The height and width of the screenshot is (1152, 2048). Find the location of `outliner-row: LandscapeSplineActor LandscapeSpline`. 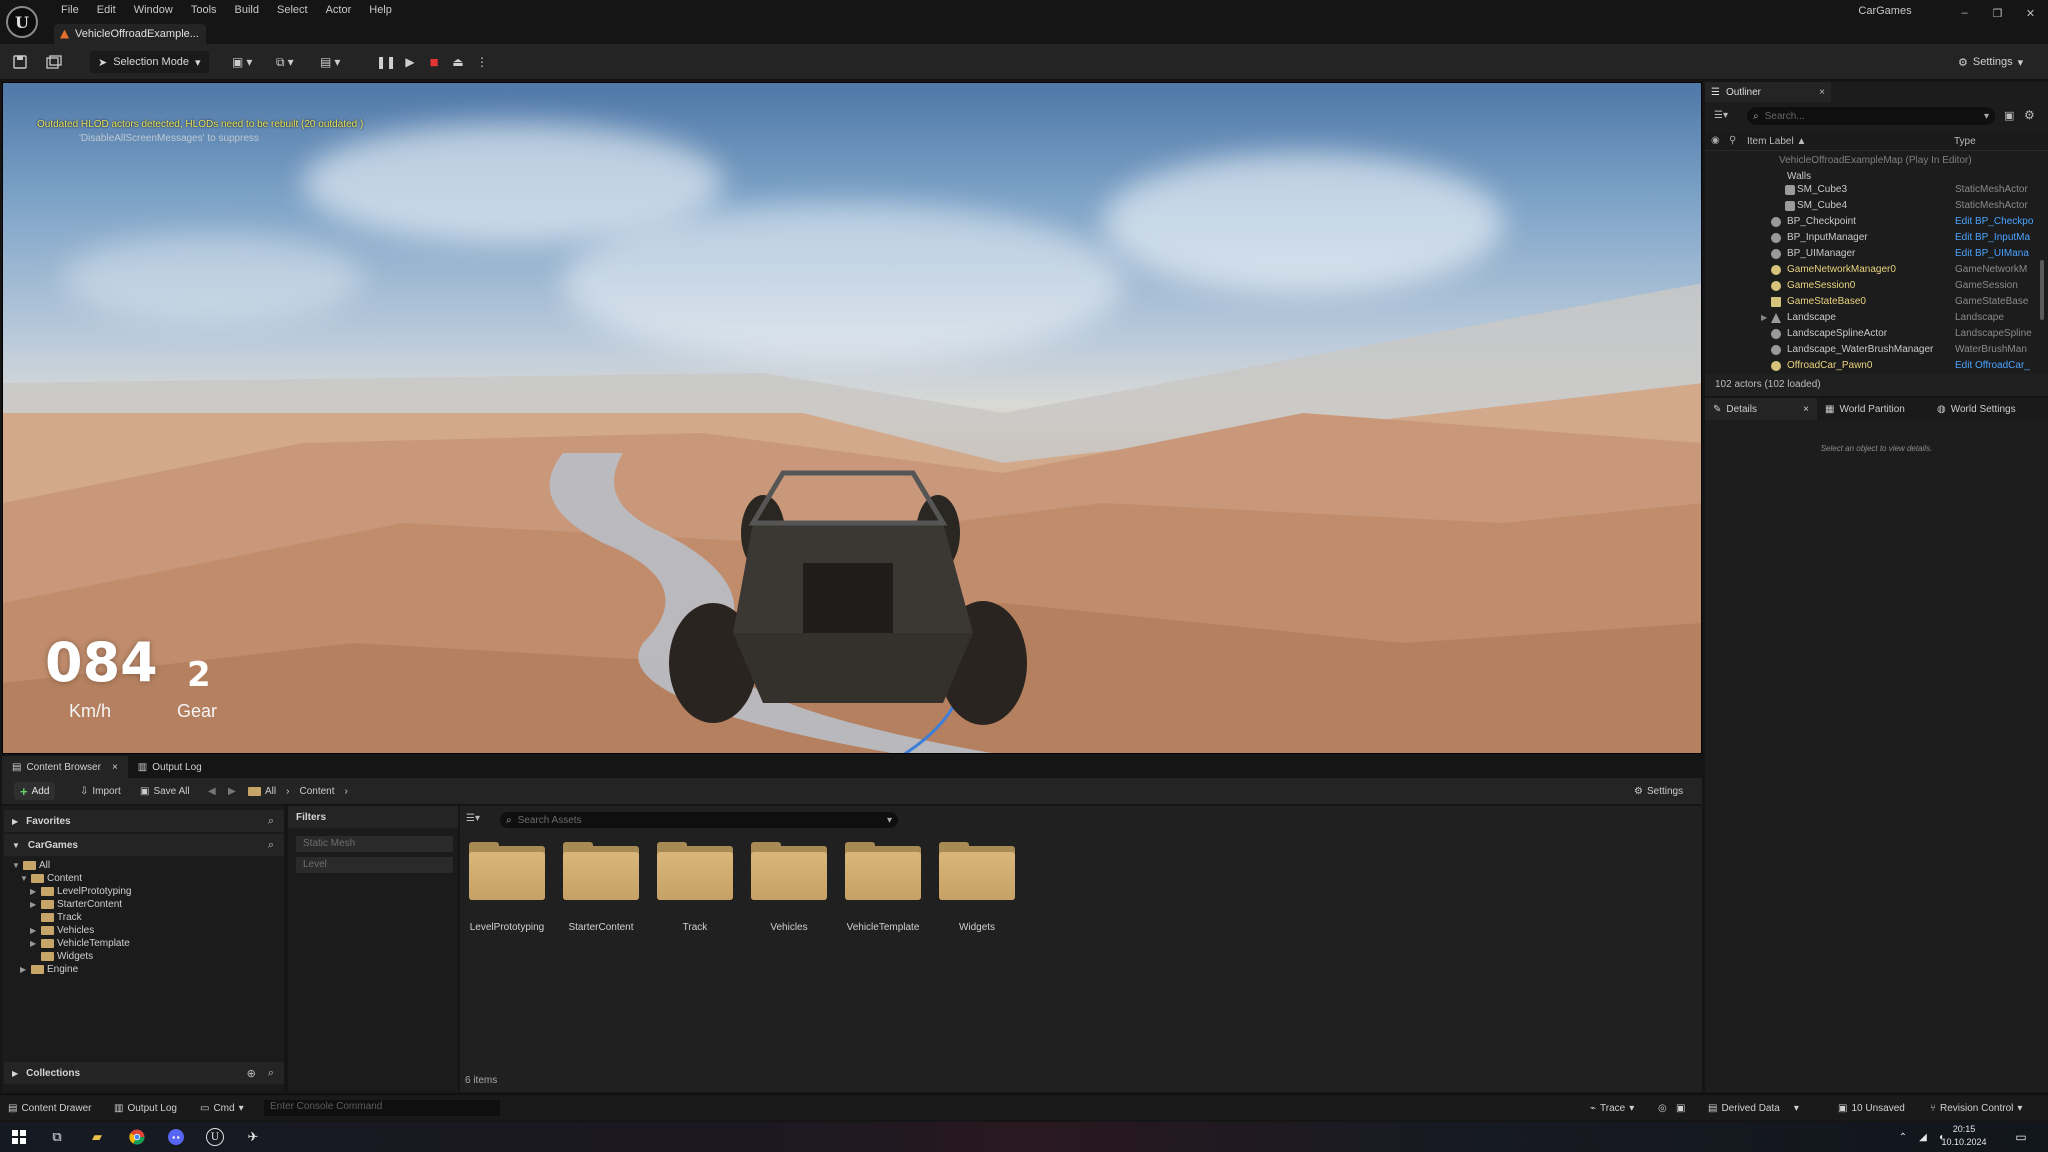

outliner-row: LandscapeSplineActor LandscapeSpline is located at coordinates (1876, 334).